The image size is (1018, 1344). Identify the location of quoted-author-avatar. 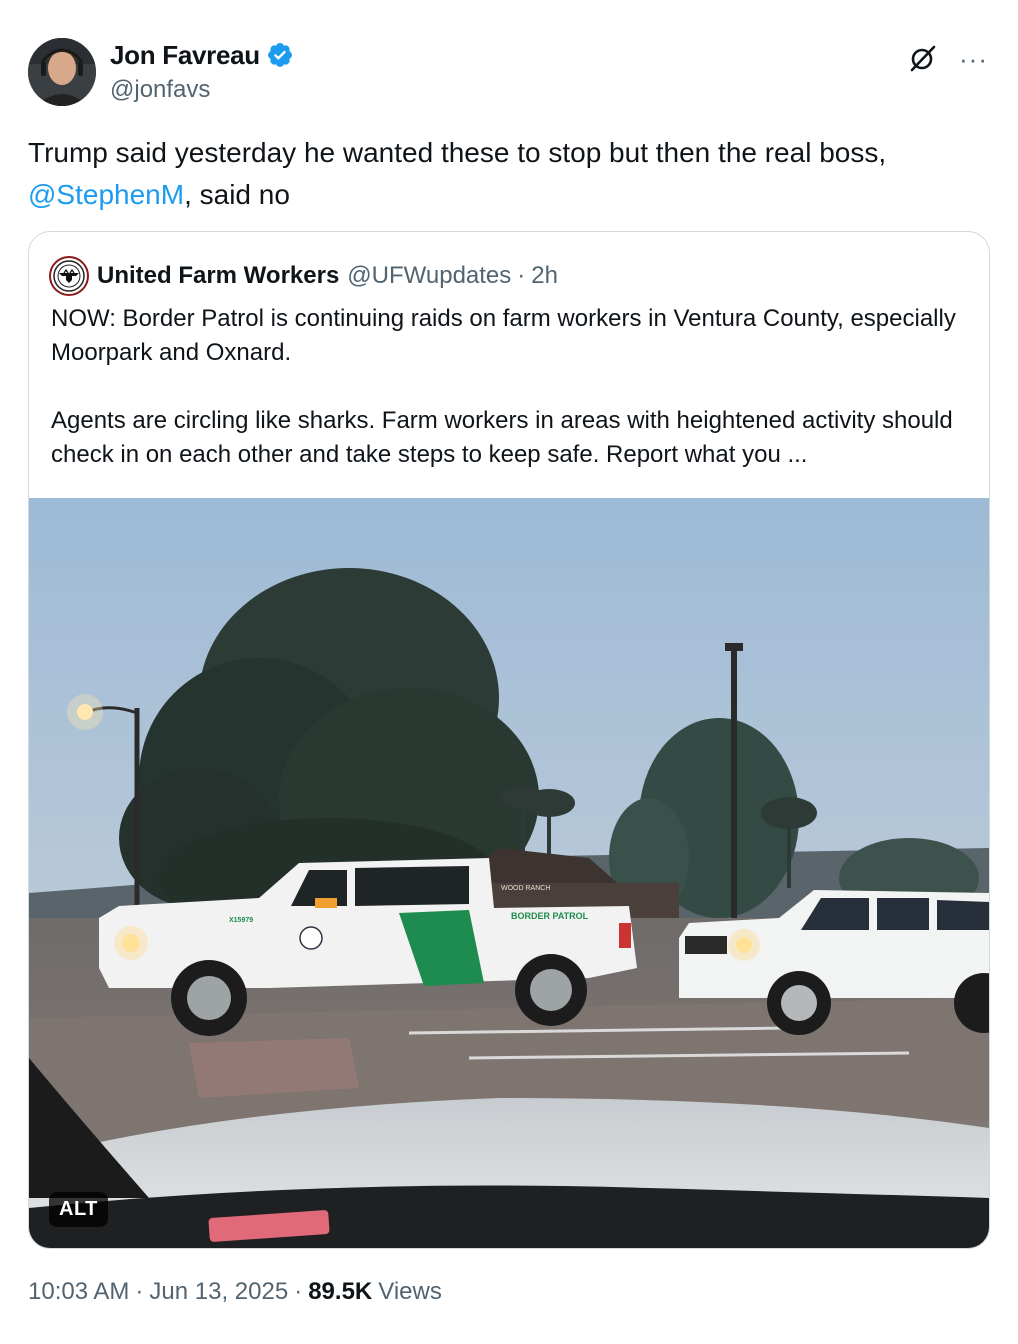
(69, 276).